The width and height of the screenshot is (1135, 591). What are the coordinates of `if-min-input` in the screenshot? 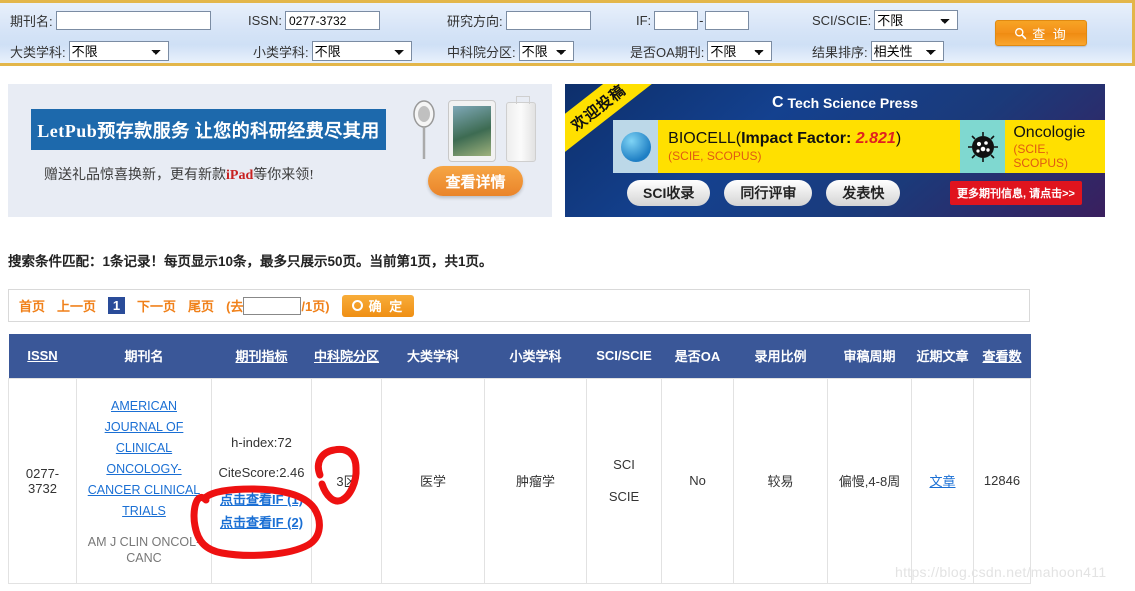 It's located at (676, 20).